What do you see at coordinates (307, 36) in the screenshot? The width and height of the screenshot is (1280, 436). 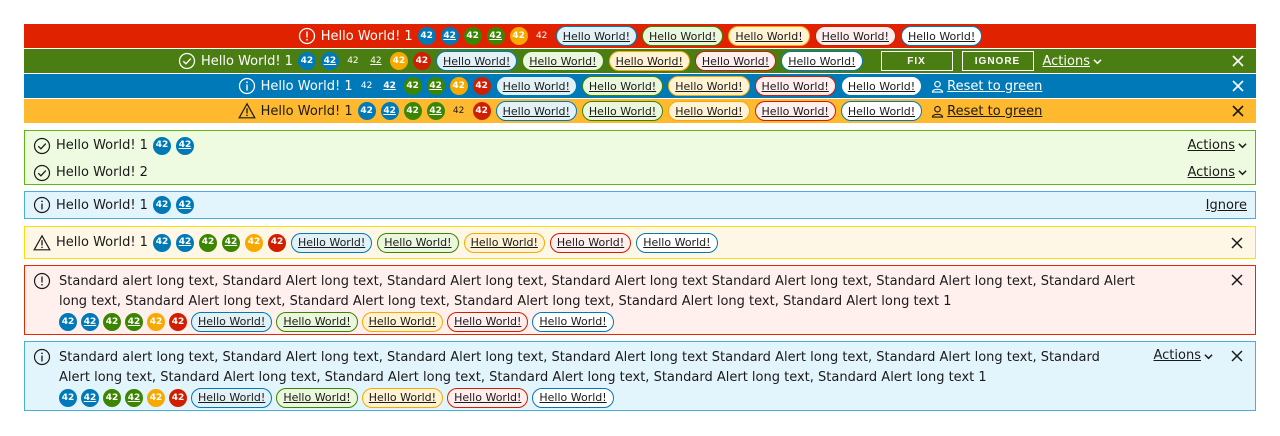 I see `error-standard-icon` at bounding box center [307, 36].